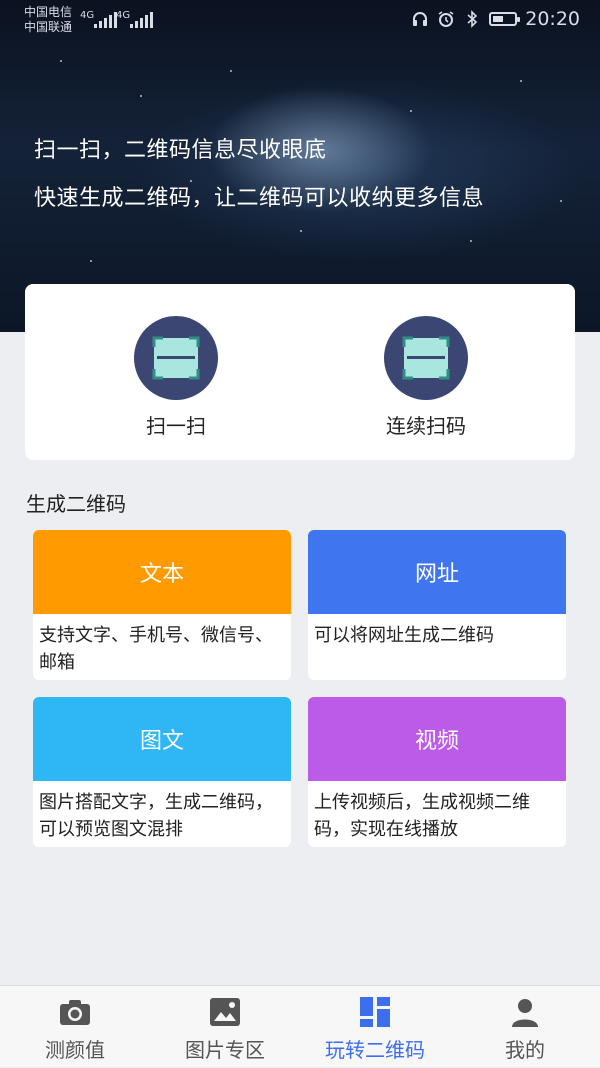  Describe the element at coordinates (404, 635) in the screenshot. I see `generate-url-desc: 可以将网址生成二维码` at that location.